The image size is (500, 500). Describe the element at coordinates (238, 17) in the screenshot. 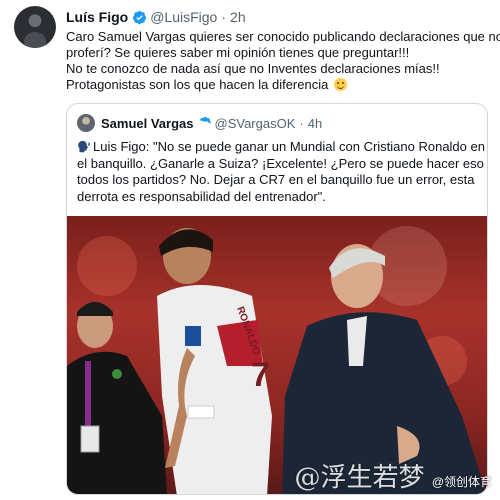

I see `tweet-time: 2h` at that location.